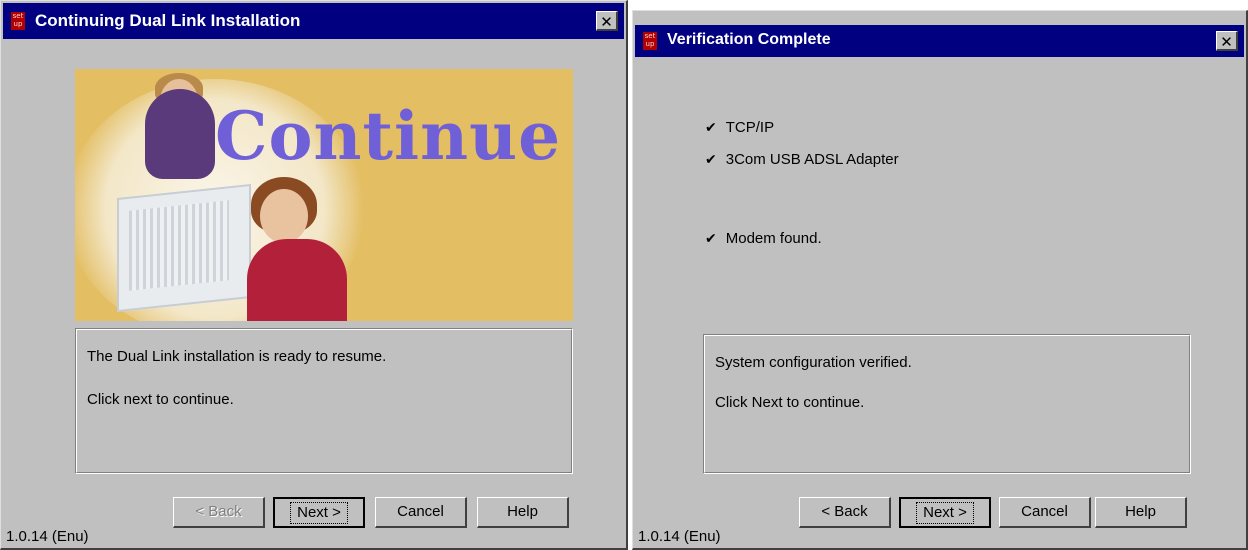 The width and height of the screenshot is (1248, 550). Describe the element at coordinates (939, 41) in the screenshot. I see `dialog2-titlebar: set up Verification Complete ✕` at that location.